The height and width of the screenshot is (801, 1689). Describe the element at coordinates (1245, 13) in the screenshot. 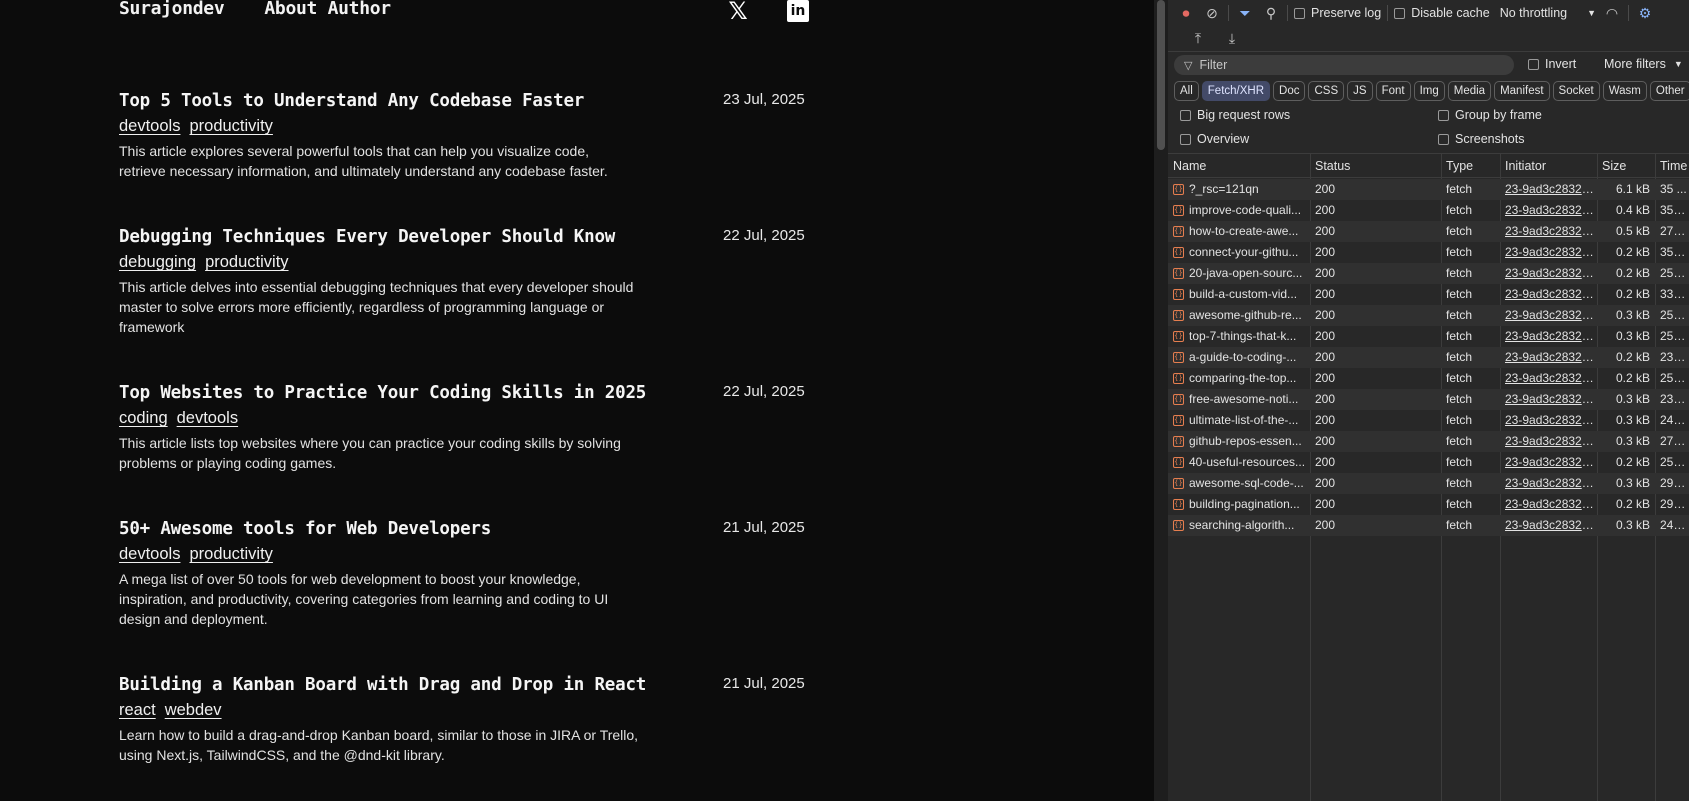

I see `filter-icon: ⏷` at that location.